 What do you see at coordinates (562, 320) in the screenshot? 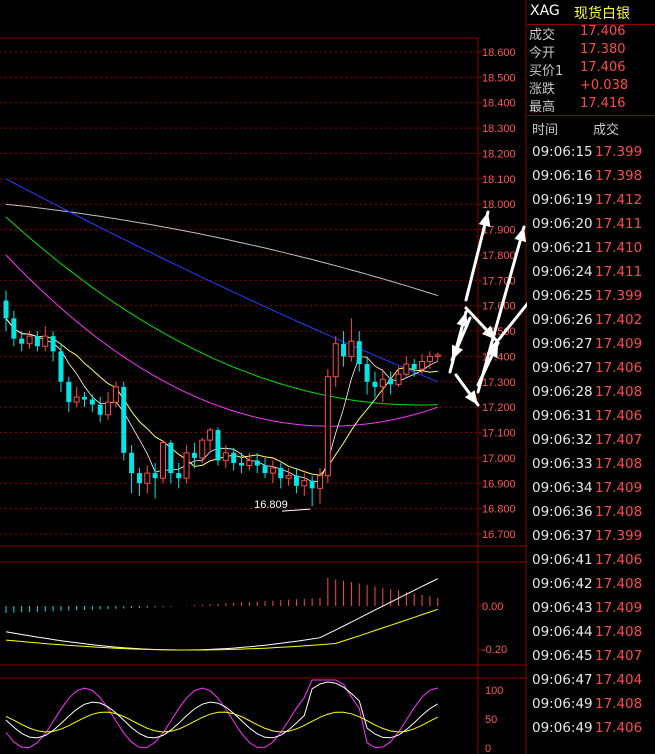
I see `tick-time: 09:06:26` at bounding box center [562, 320].